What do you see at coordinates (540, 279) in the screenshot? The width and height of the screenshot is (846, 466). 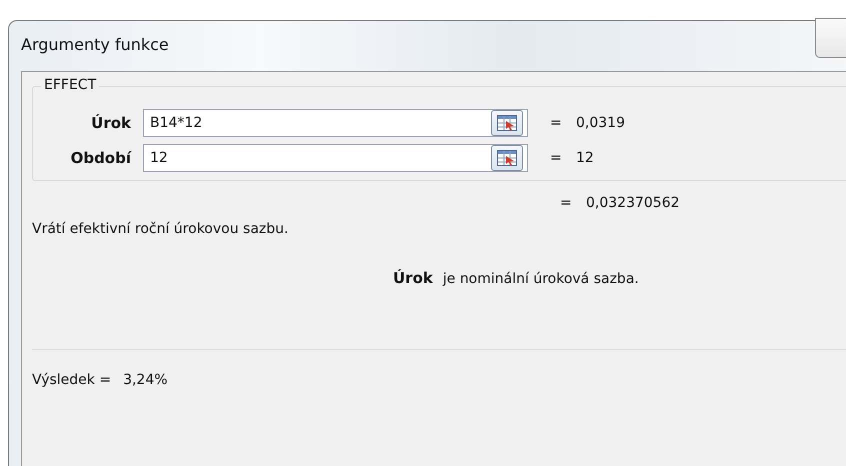 I see `argument-description: je nominální úroková sazba.` at bounding box center [540, 279].